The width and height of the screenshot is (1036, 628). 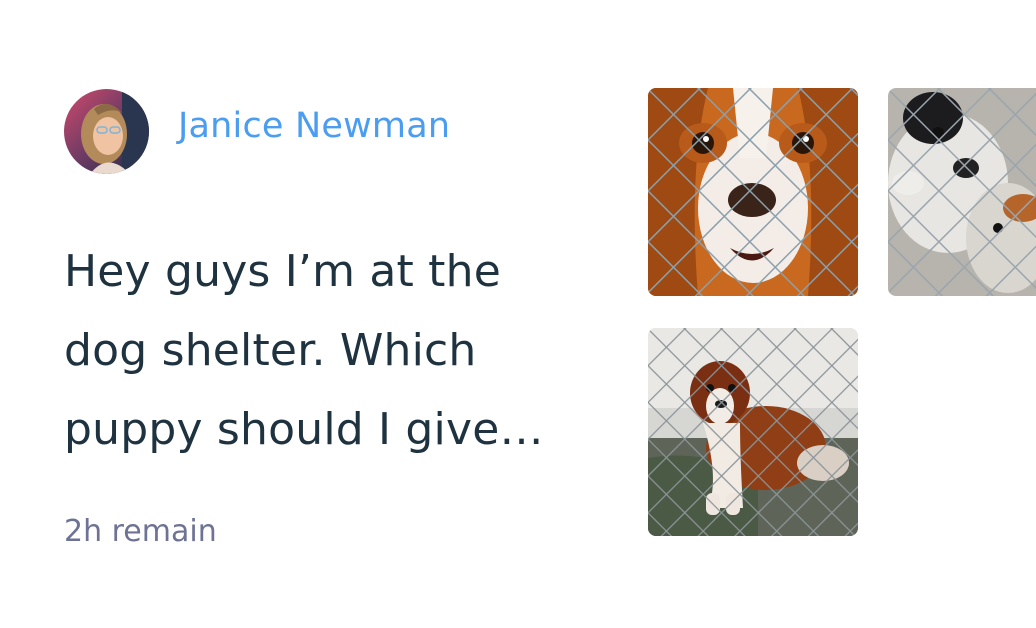 What do you see at coordinates (140, 531) in the screenshot?
I see `time-remaining: 2h remain` at bounding box center [140, 531].